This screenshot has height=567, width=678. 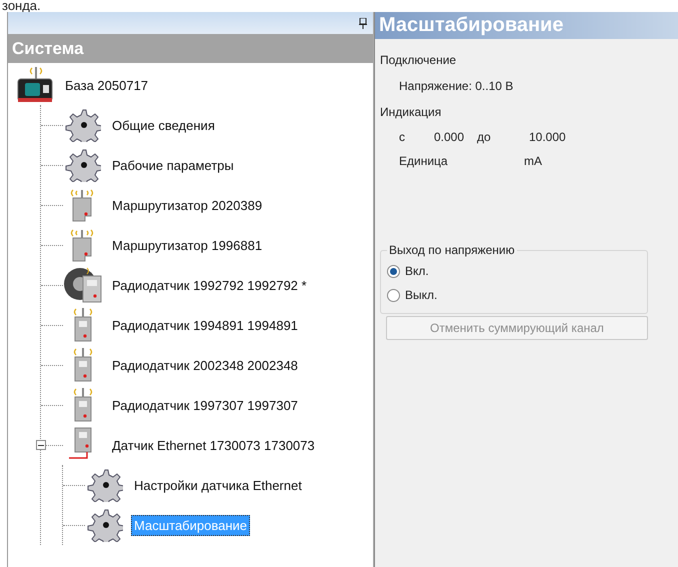 What do you see at coordinates (411, 112) in the screenshot?
I see `section-heading: Индикация` at bounding box center [411, 112].